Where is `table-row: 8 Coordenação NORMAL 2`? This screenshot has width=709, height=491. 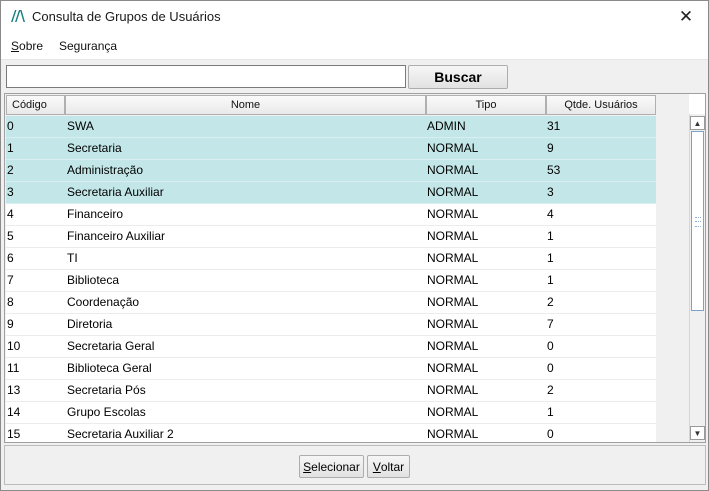 table-row: 8 Coordenação NORMAL 2 is located at coordinates (331, 303).